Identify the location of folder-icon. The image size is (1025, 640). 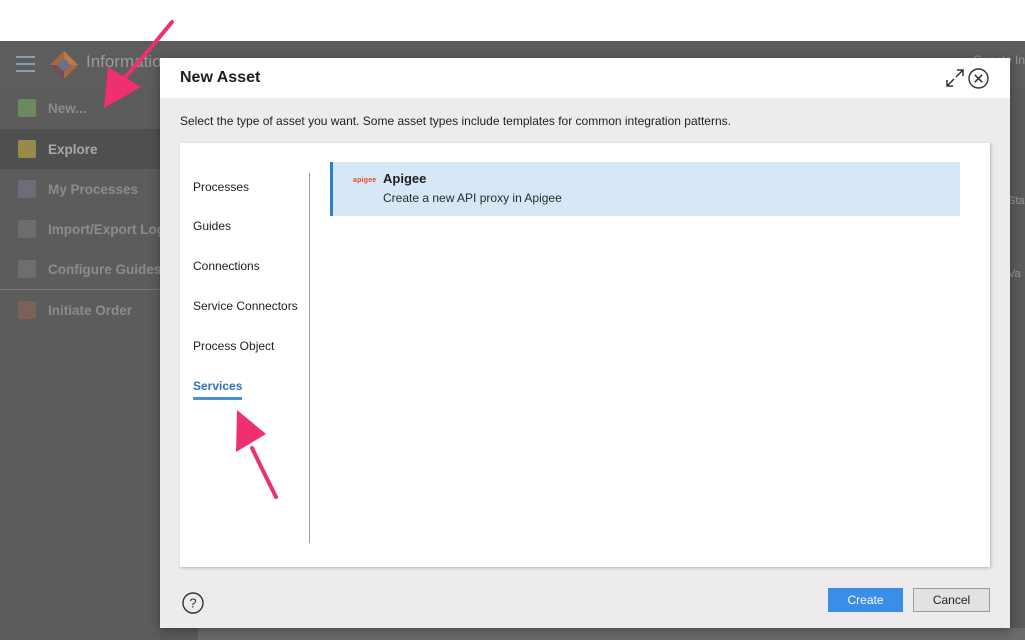
(27, 149).